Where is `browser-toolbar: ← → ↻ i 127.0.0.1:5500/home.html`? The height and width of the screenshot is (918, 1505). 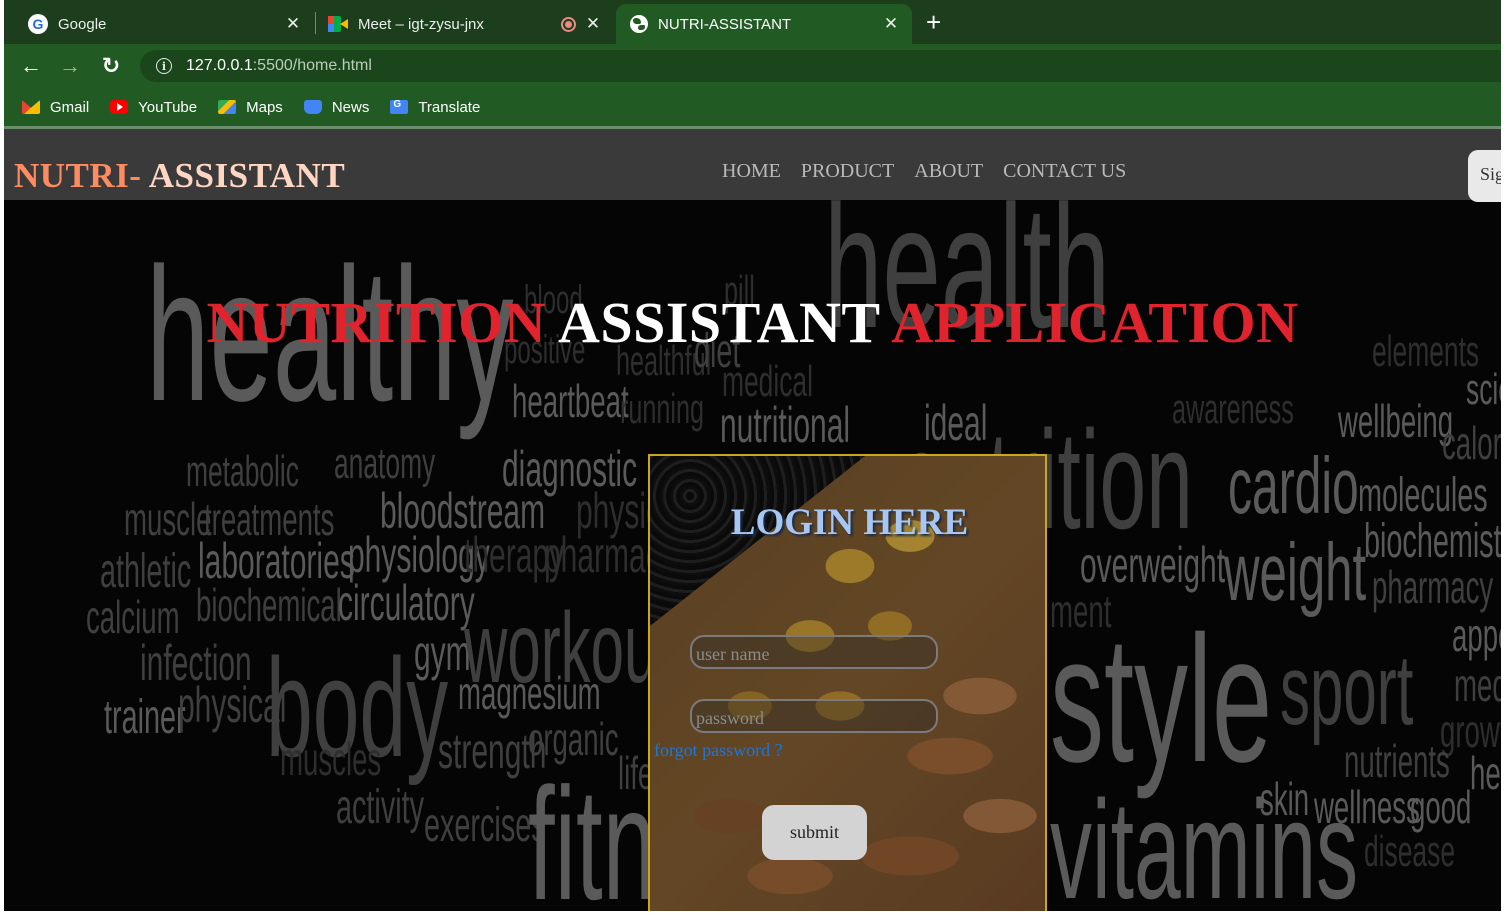
browser-toolbar: ← → ↻ i 127.0.0.1:5500/home.html is located at coordinates (752, 66).